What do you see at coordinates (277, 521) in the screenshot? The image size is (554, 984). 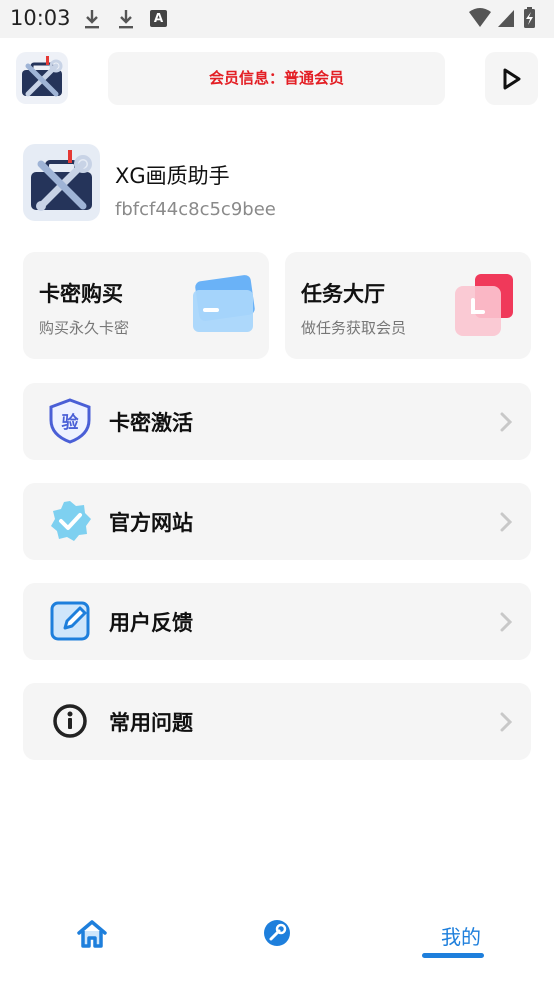 I see `menu-row-official-site: 官方网站` at bounding box center [277, 521].